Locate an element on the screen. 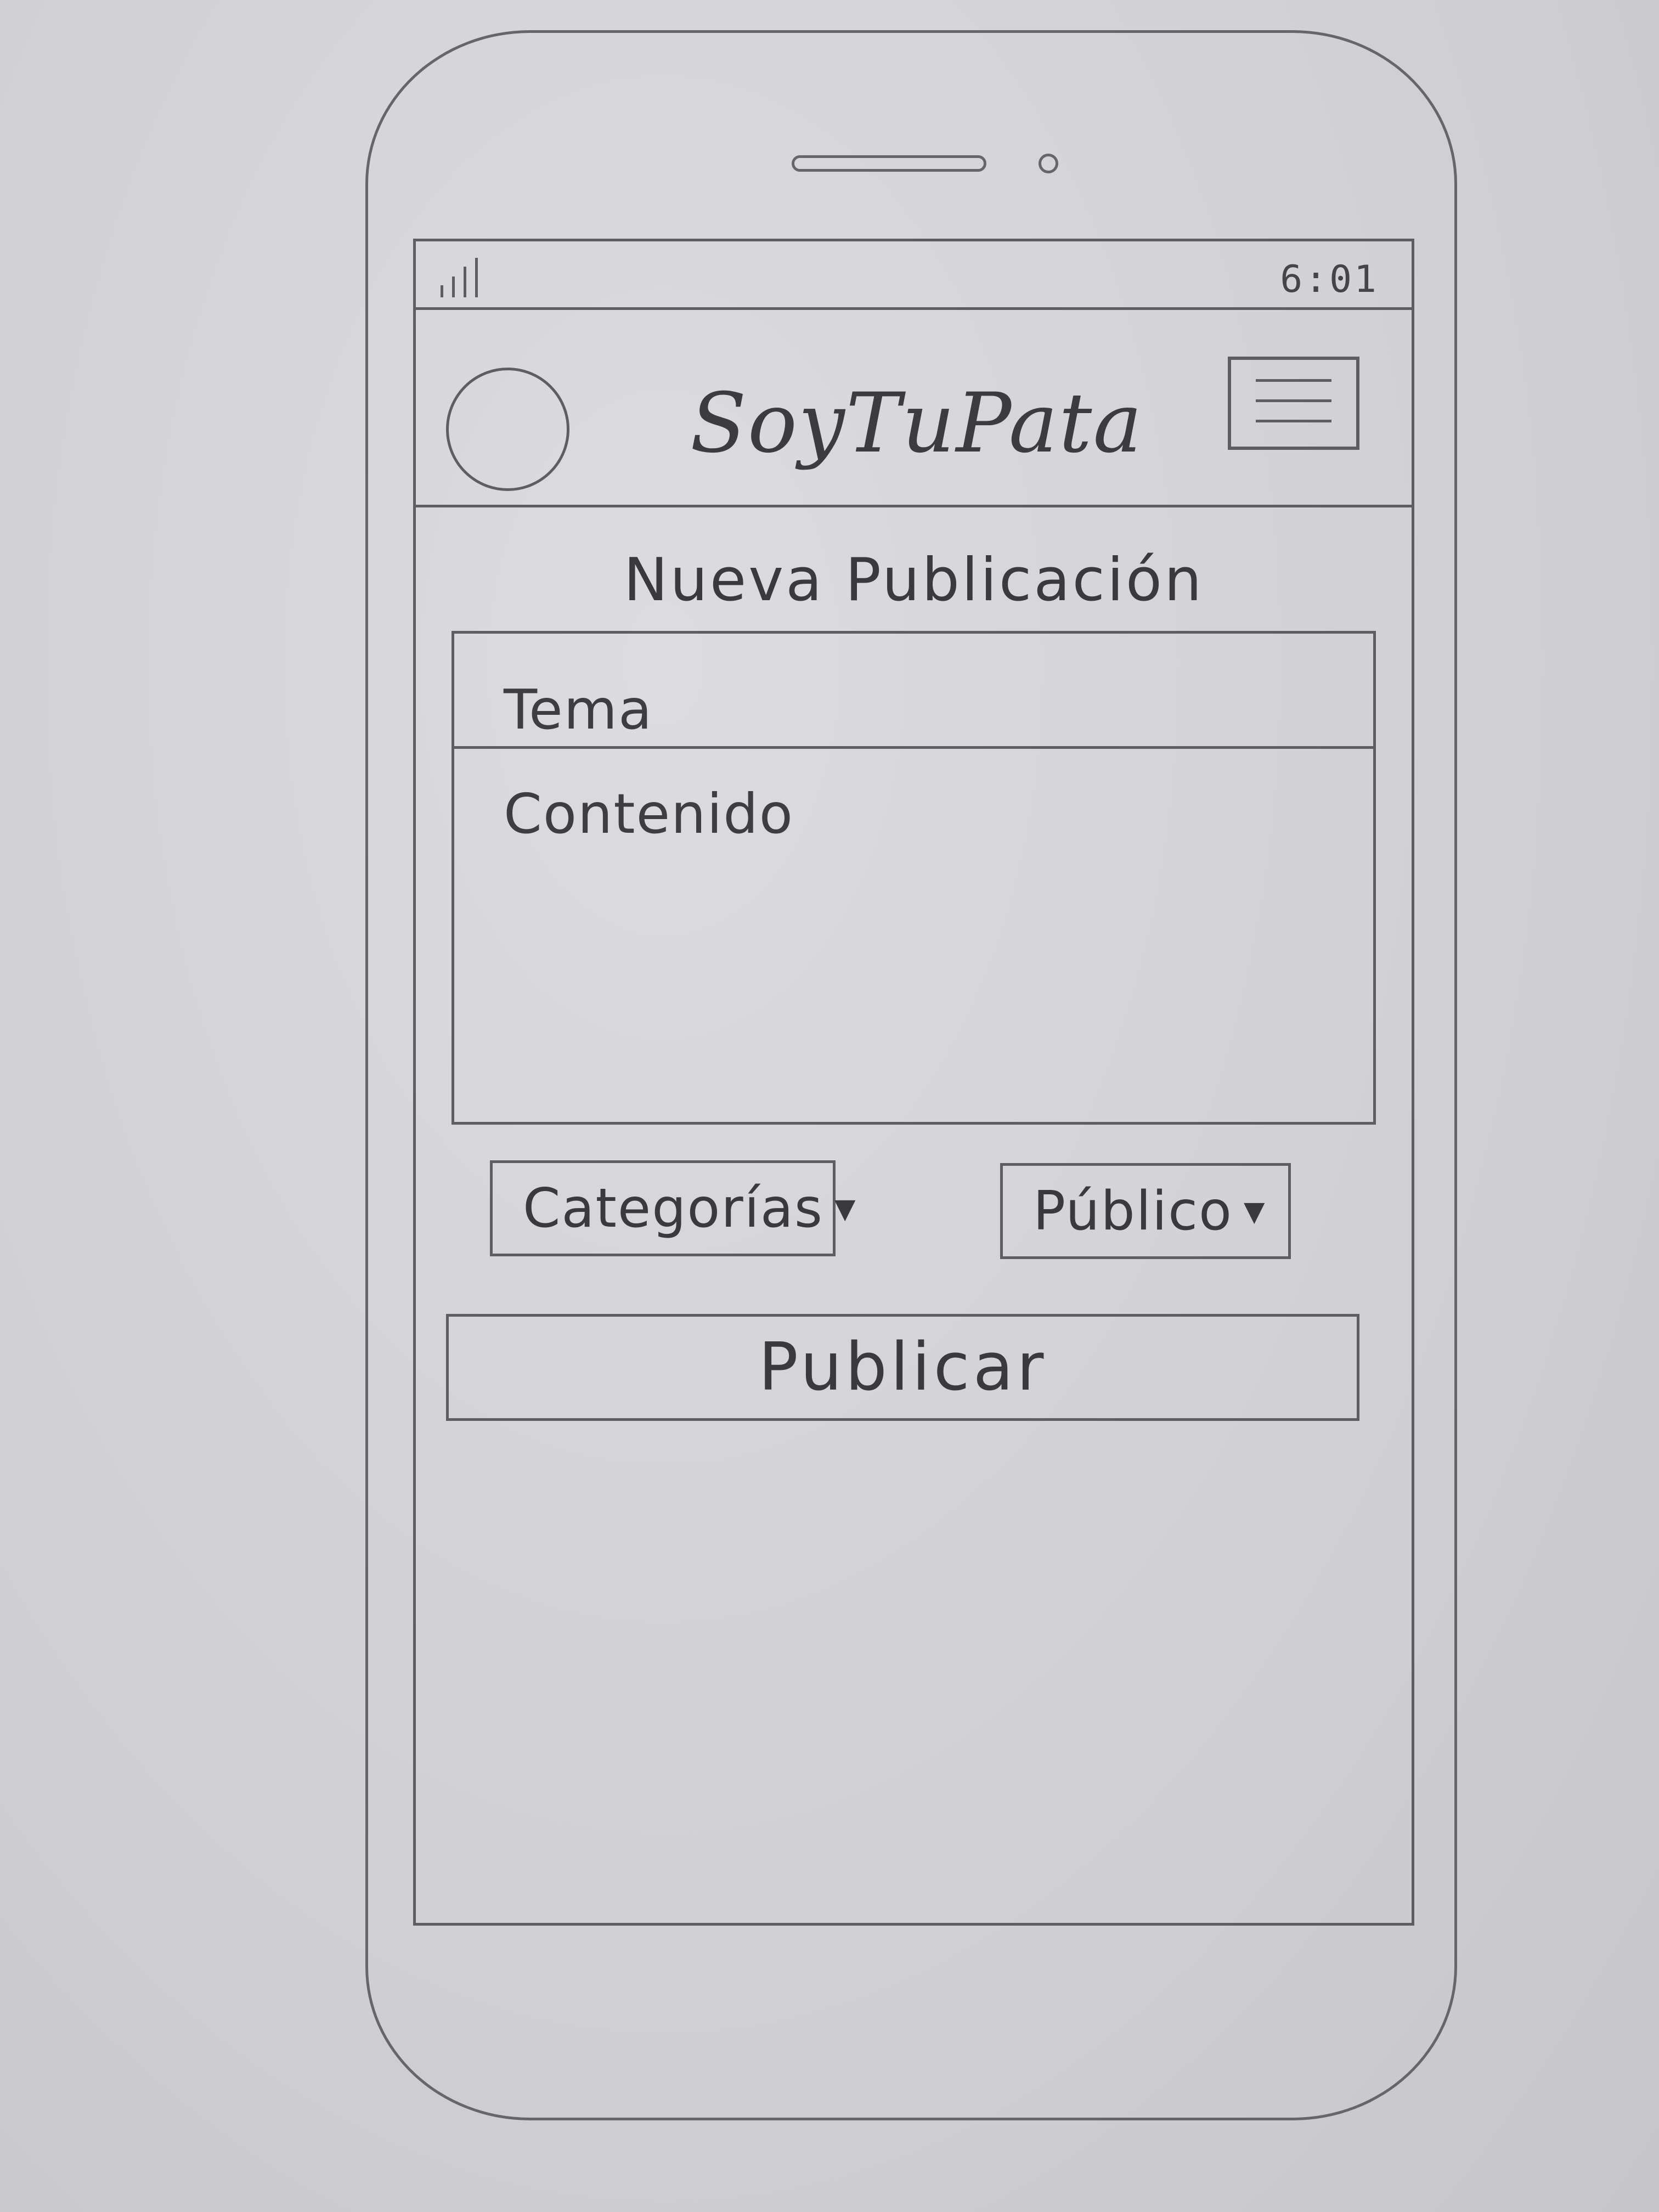 The image size is (1659, 2212). app-title: SoyTuPata is located at coordinates (916, 423).